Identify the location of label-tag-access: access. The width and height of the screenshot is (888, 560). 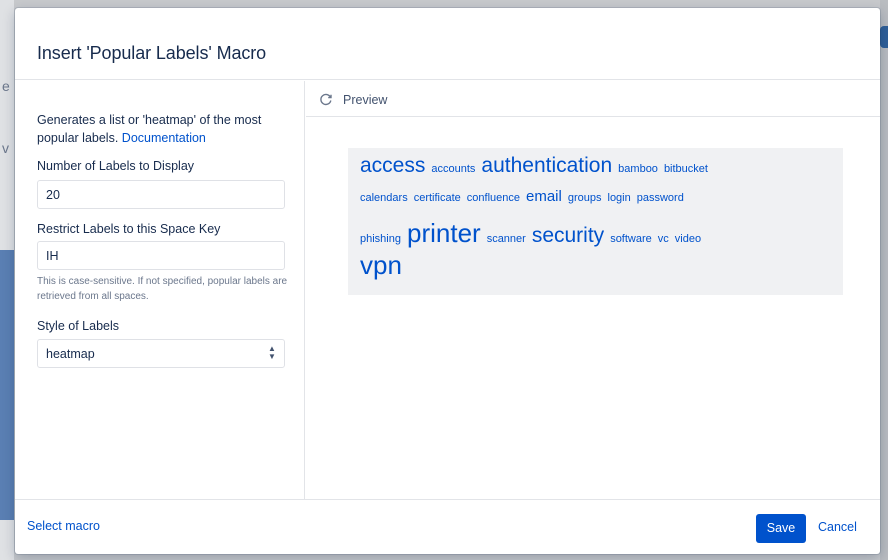
(392, 166).